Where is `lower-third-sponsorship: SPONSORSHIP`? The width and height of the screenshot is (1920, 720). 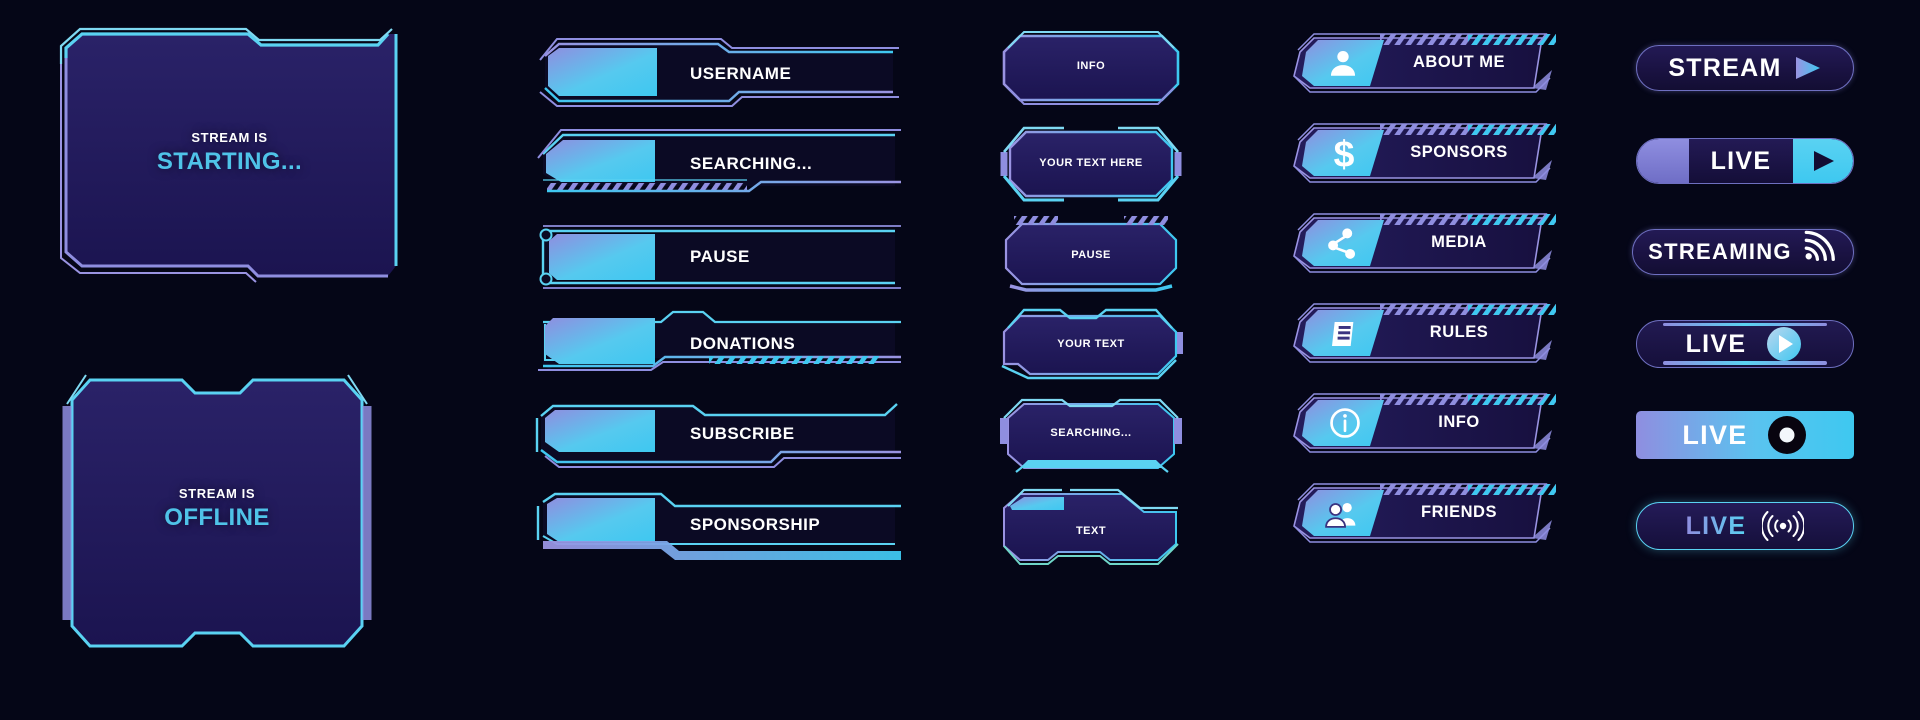 lower-third-sponsorship: SPONSORSHIP is located at coordinates (718, 528).